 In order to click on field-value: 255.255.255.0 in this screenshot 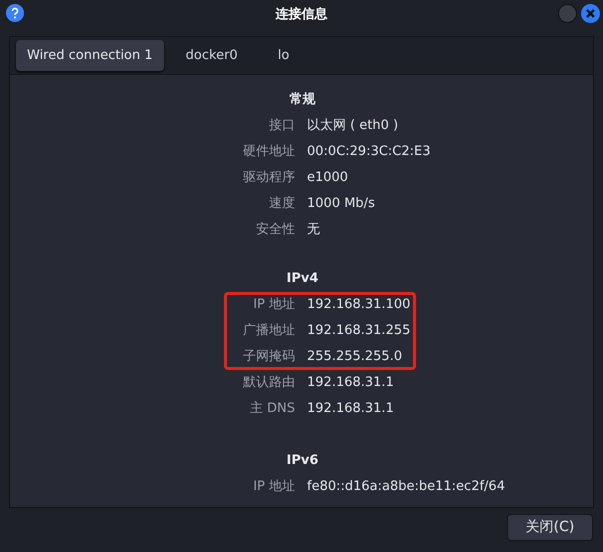, I will do `click(354, 357)`.